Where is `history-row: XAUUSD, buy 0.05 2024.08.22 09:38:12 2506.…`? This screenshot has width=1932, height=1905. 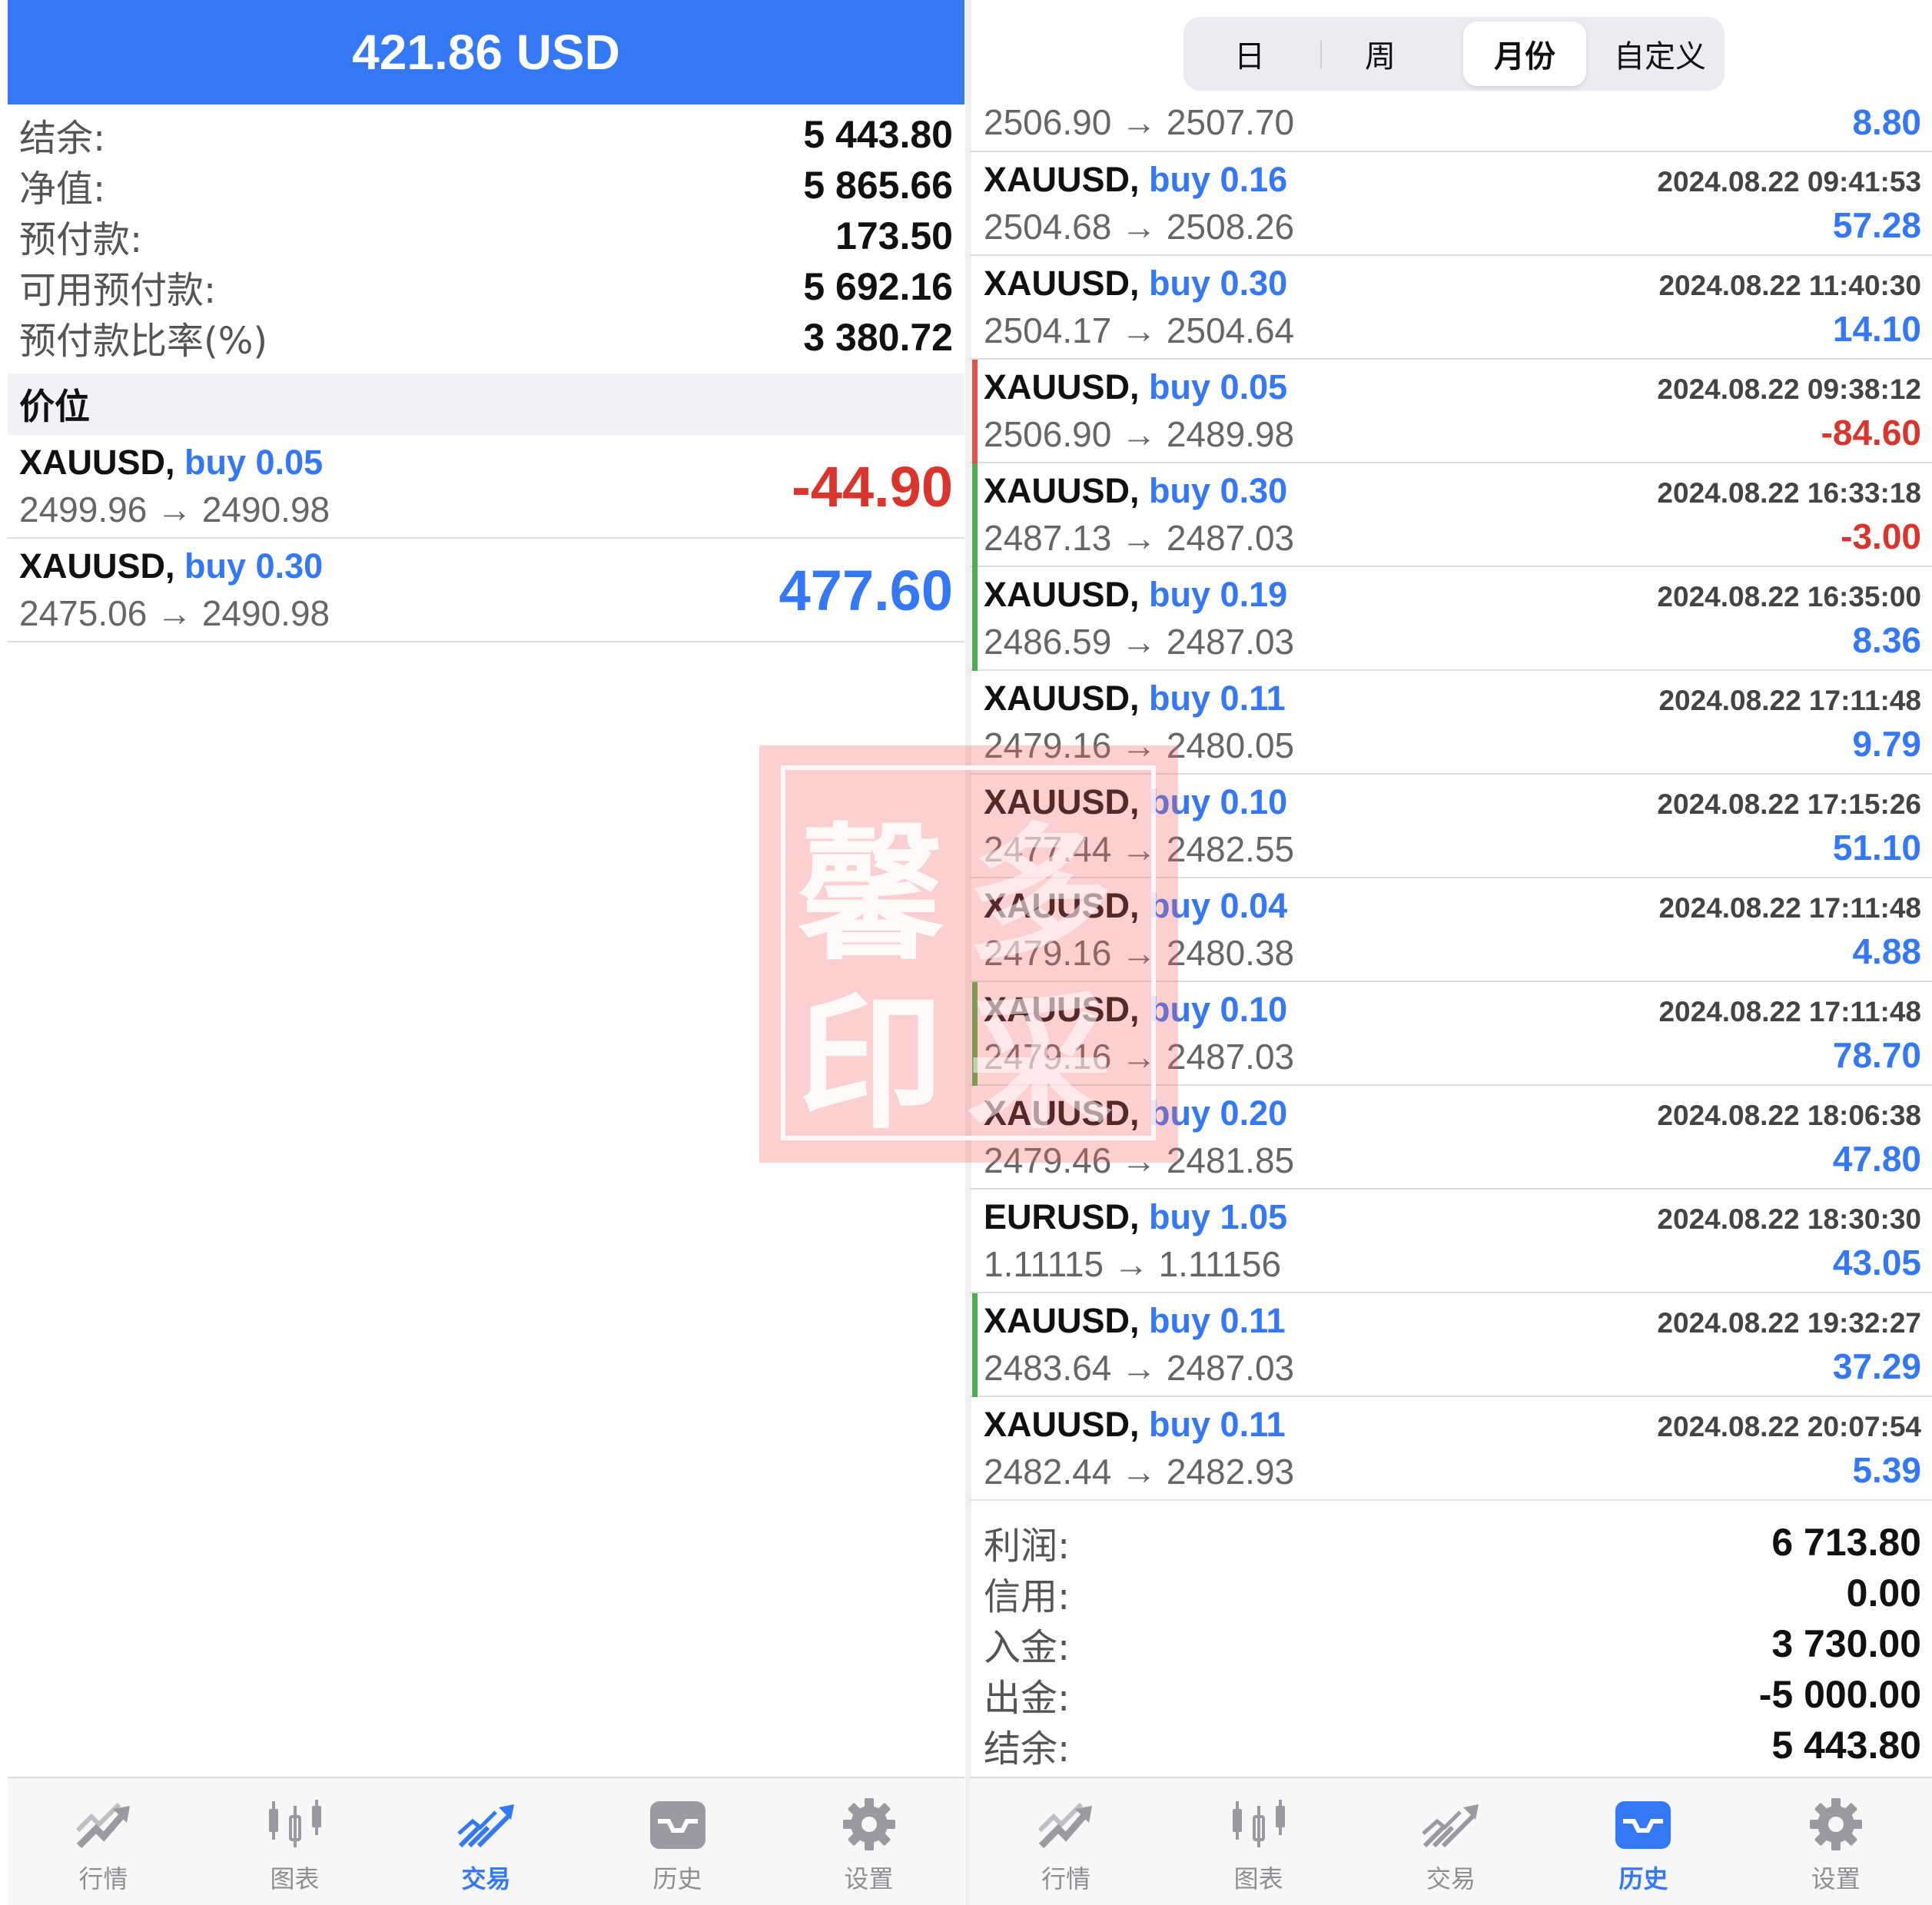 history-row: XAUUSD, buy 0.05 2024.08.22 09:38:12 2506.… is located at coordinates (1451, 411).